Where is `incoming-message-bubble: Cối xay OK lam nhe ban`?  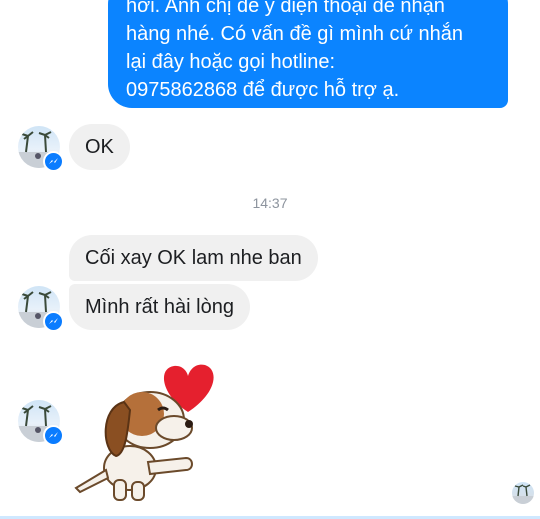 incoming-message-bubble: Cối xay OK lam nhe ban is located at coordinates (193, 258).